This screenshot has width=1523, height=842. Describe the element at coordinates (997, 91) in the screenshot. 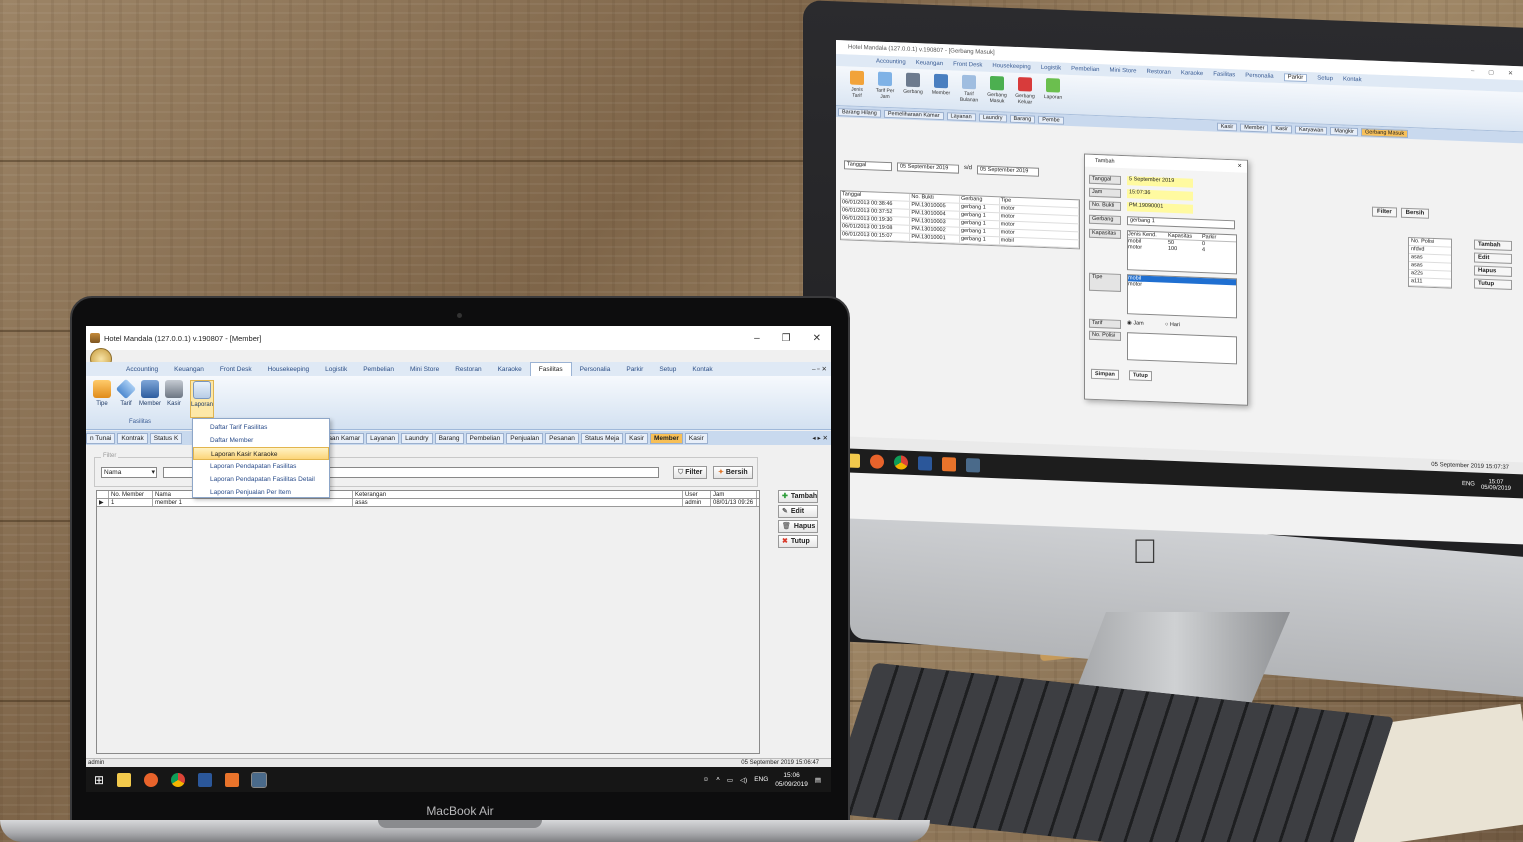

I see `ribbon-gerbang-masuk: Gerbang Masuk` at that location.